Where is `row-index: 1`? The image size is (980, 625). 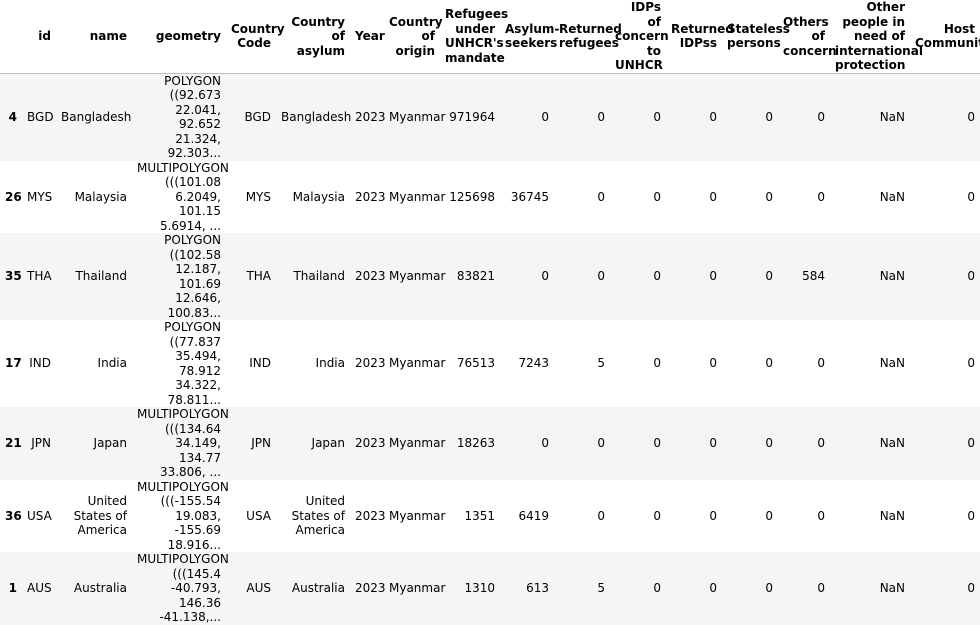
row-index: 1 is located at coordinates (12, 588).